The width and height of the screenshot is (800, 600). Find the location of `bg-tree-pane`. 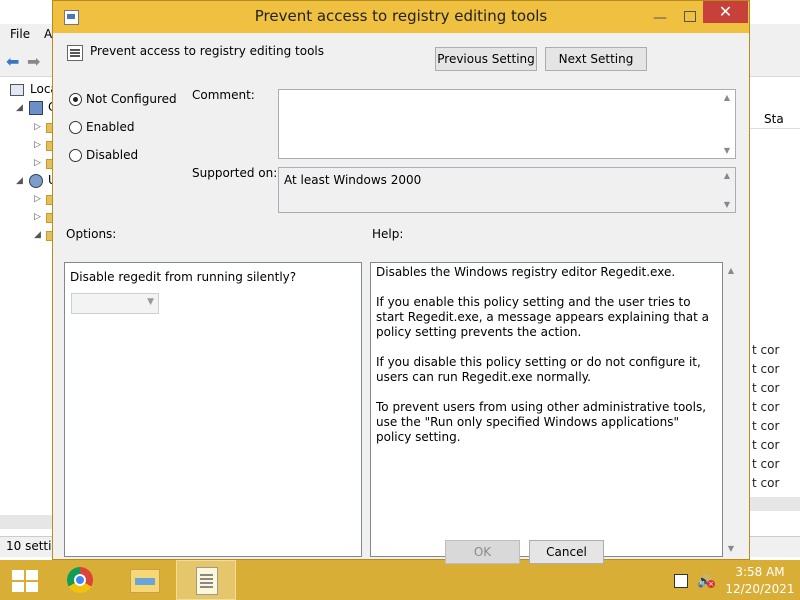

bg-tree-pane is located at coordinates (26, 295).